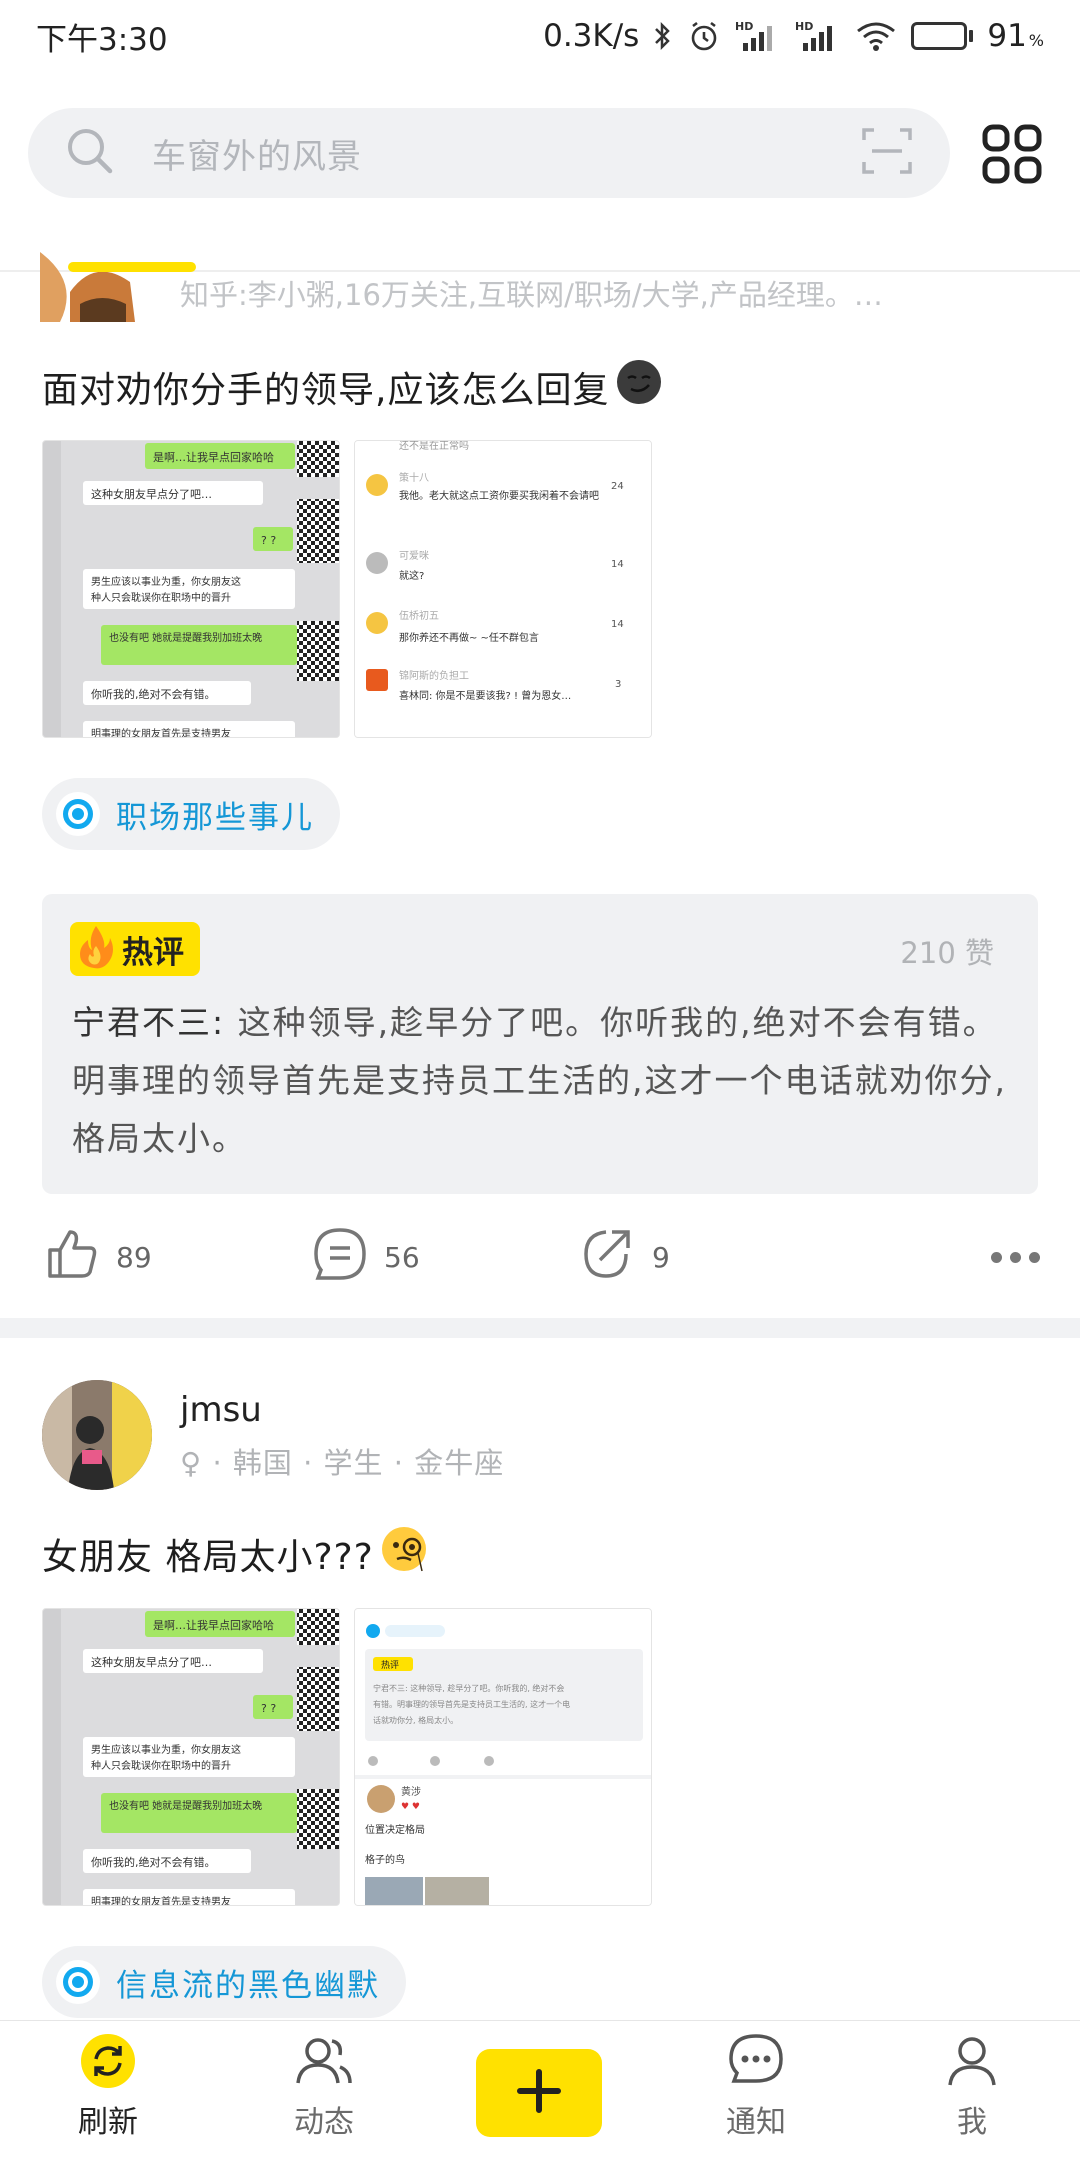 The height and width of the screenshot is (2160, 1080). I want to click on avatar, so click(97, 1435).